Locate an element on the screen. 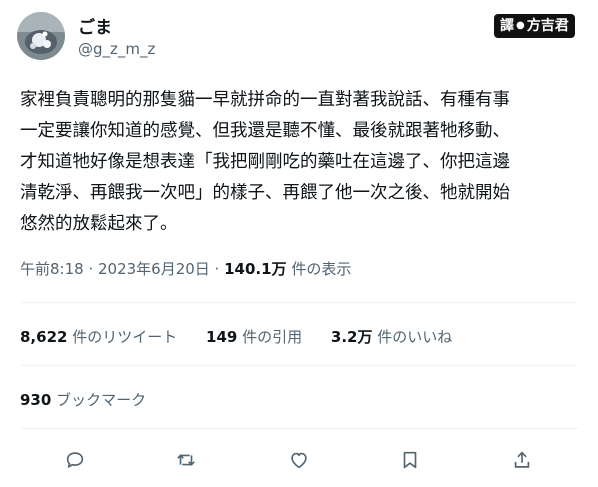 The width and height of the screenshot is (598, 487). reply-button is located at coordinates (75, 460).